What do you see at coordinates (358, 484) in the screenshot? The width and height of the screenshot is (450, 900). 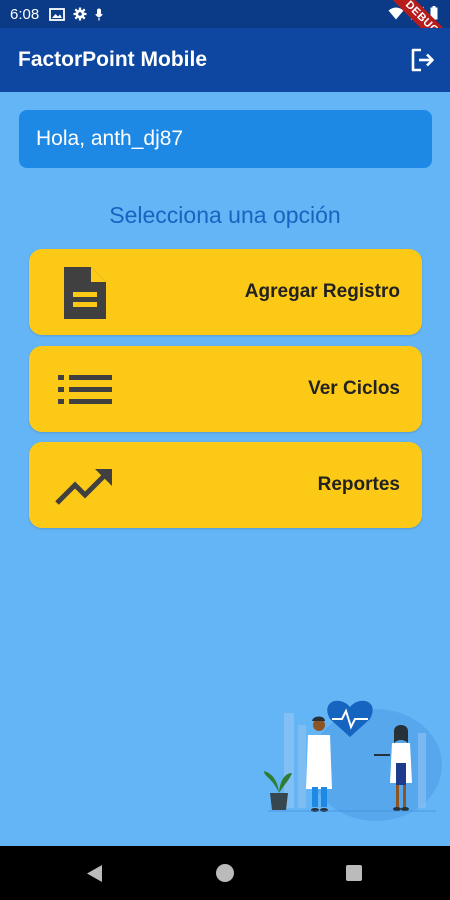 I see `option-label-reports: Reportes` at bounding box center [358, 484].